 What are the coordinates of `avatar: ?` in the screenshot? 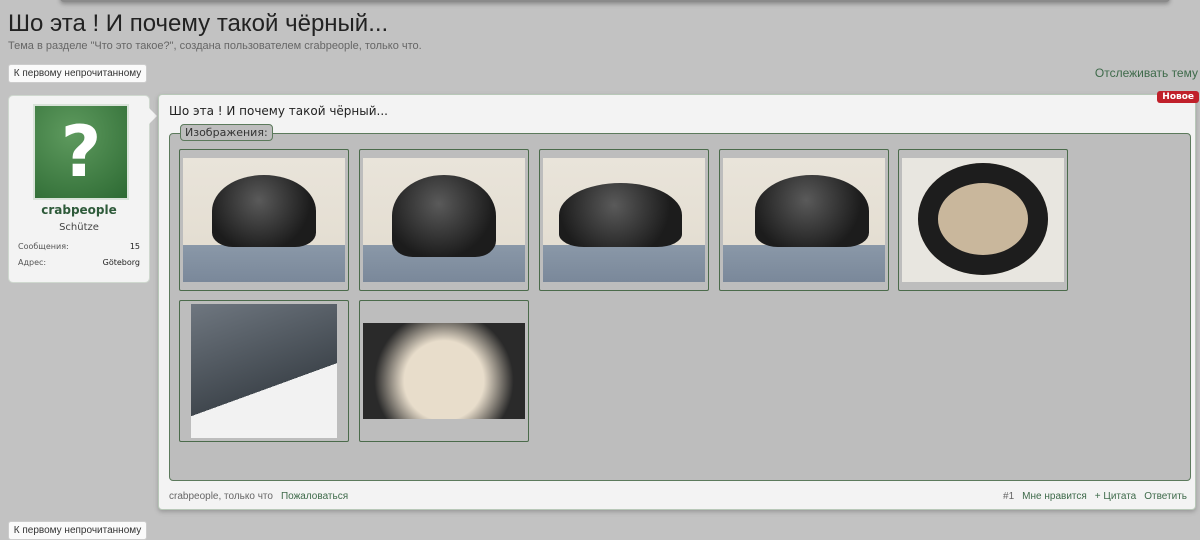 It's located at (81, 152).